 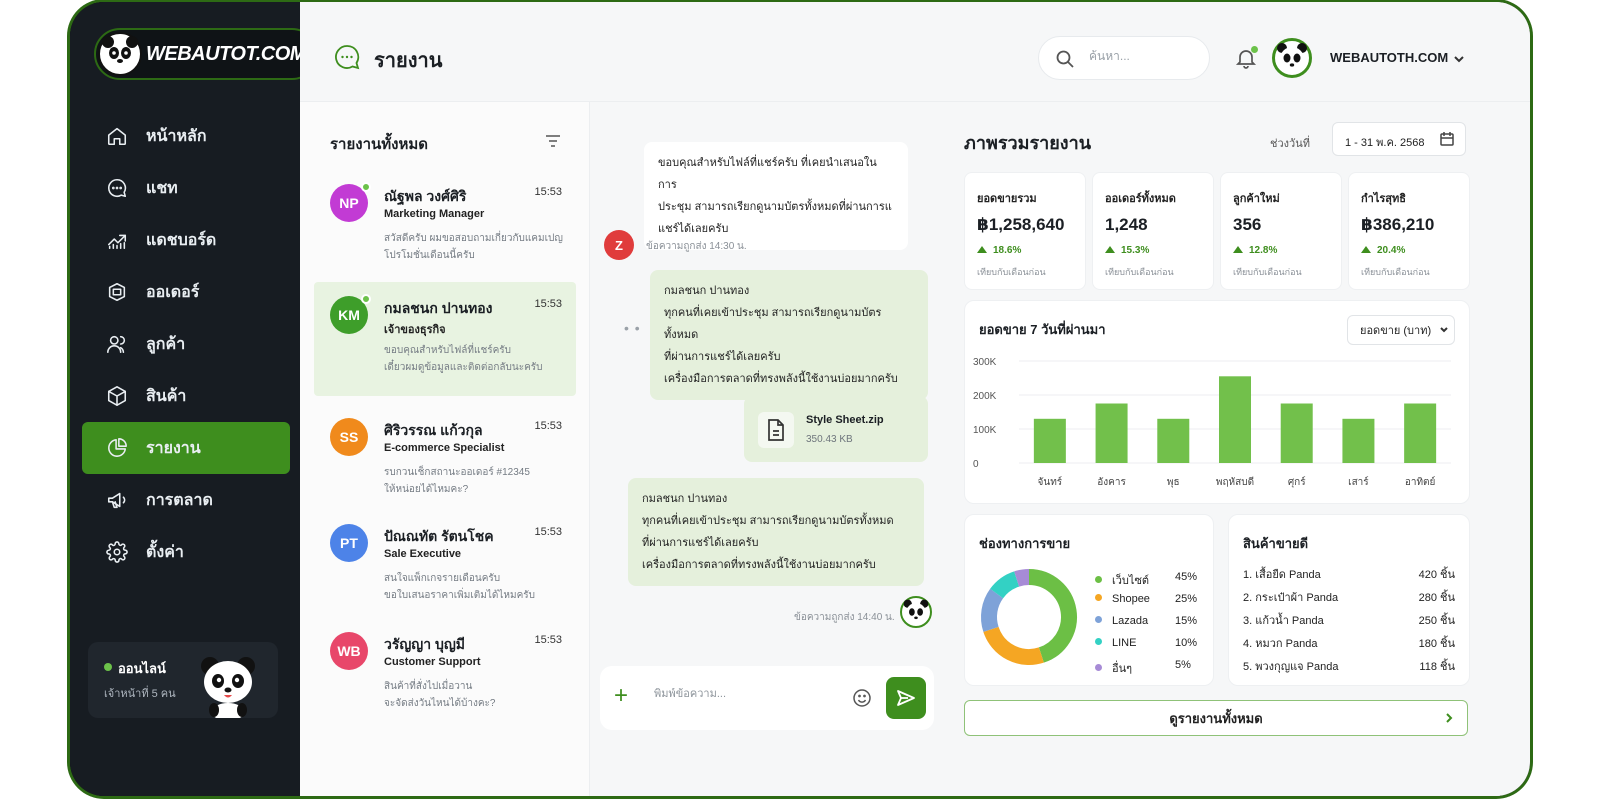 I want to click on bar-ศุกร์, so click(x=1296, y=433).